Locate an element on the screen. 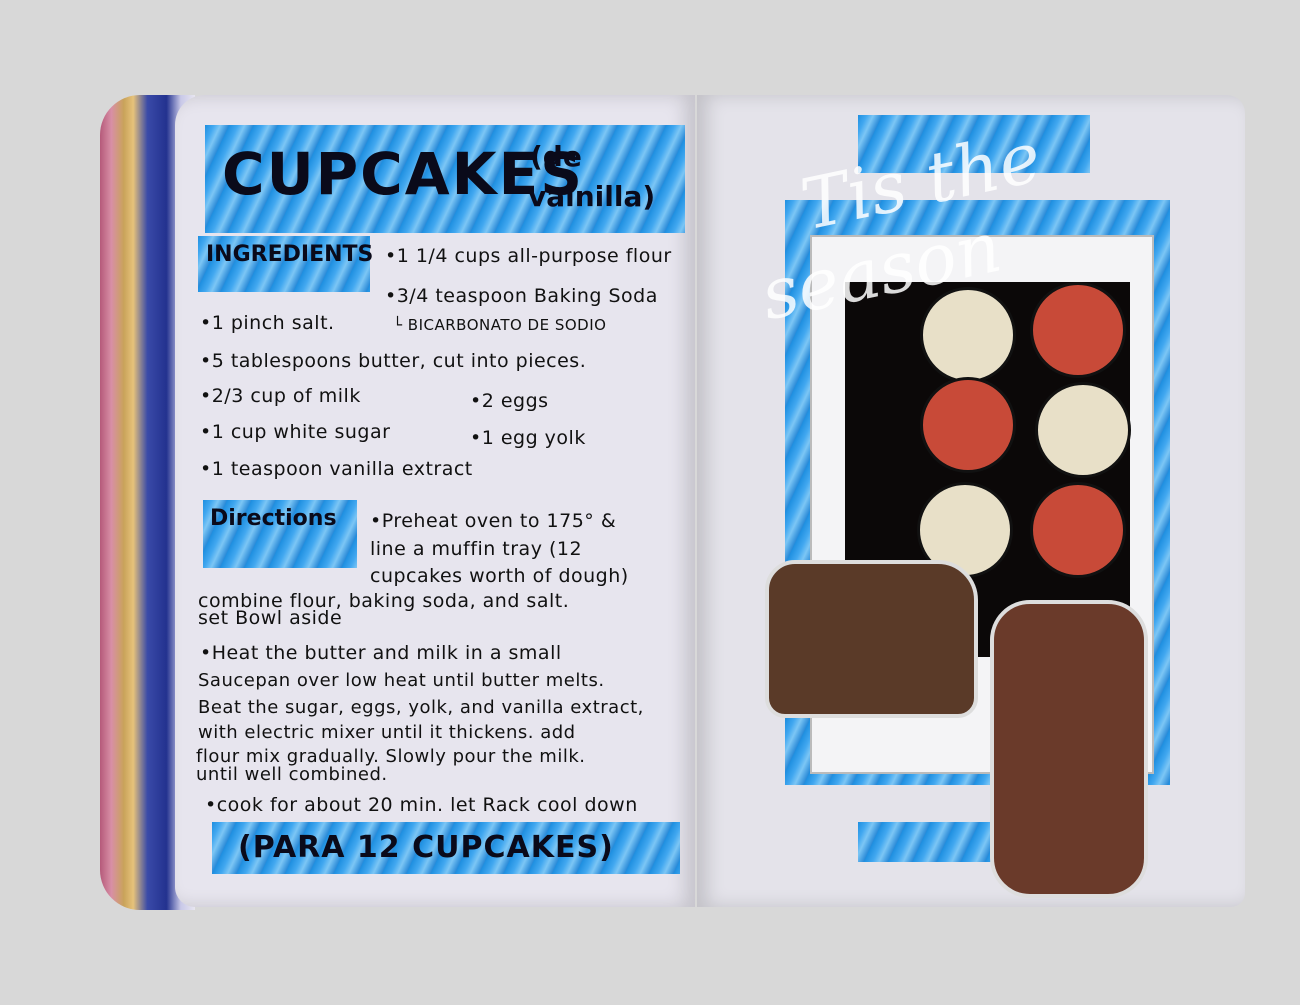 The height and width of the screenshot is (1005, 1300). ingredient-note: └ BICARBONATO DE SODIO is located at coordinates (500, 325).